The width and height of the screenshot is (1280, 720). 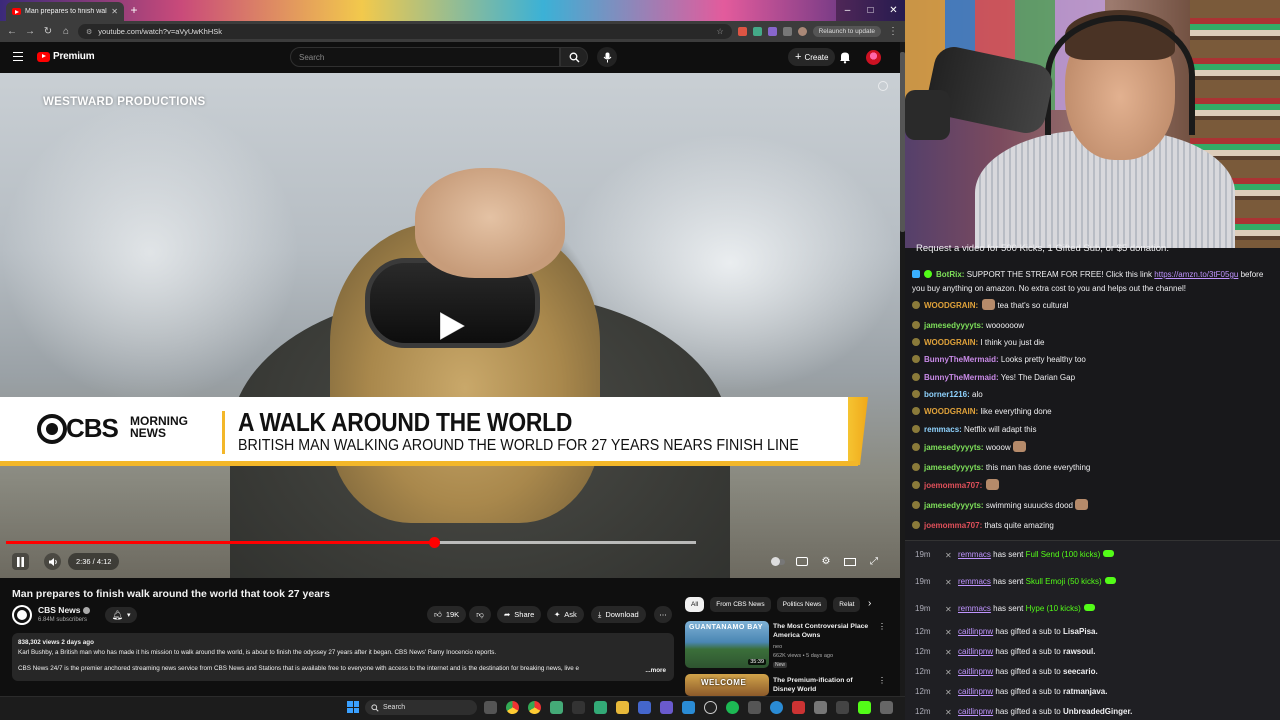 I want to click on file-explorer-icon, so click(x=622, y=707).